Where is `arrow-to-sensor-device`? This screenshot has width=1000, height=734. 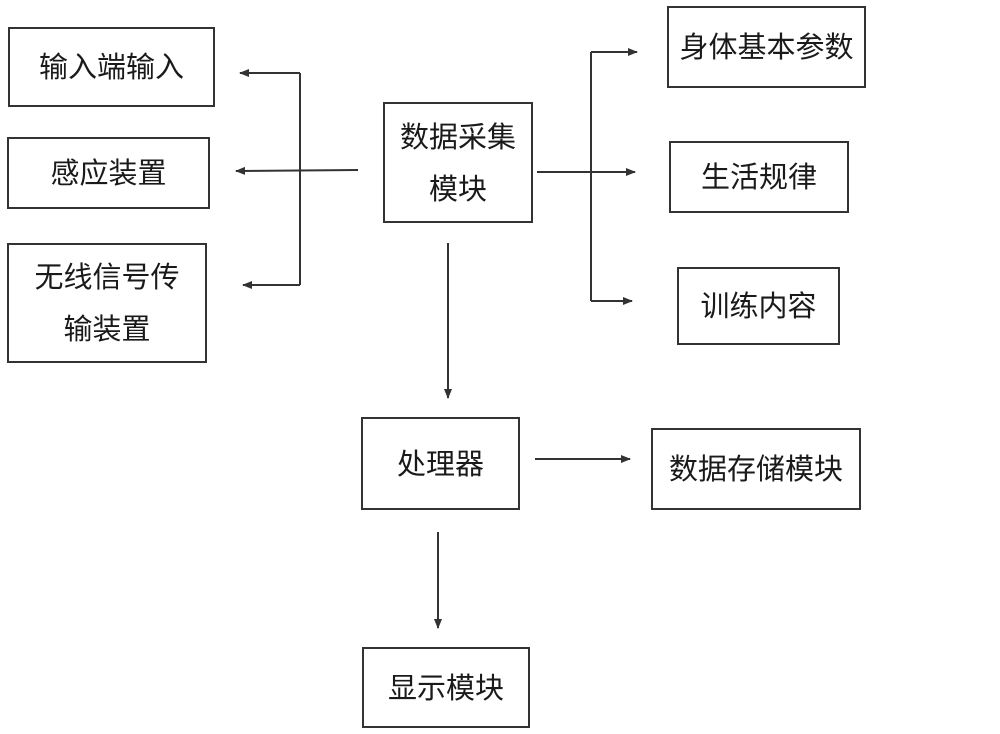 arrow-to-sensor-device is located at coordinates (297, 170).